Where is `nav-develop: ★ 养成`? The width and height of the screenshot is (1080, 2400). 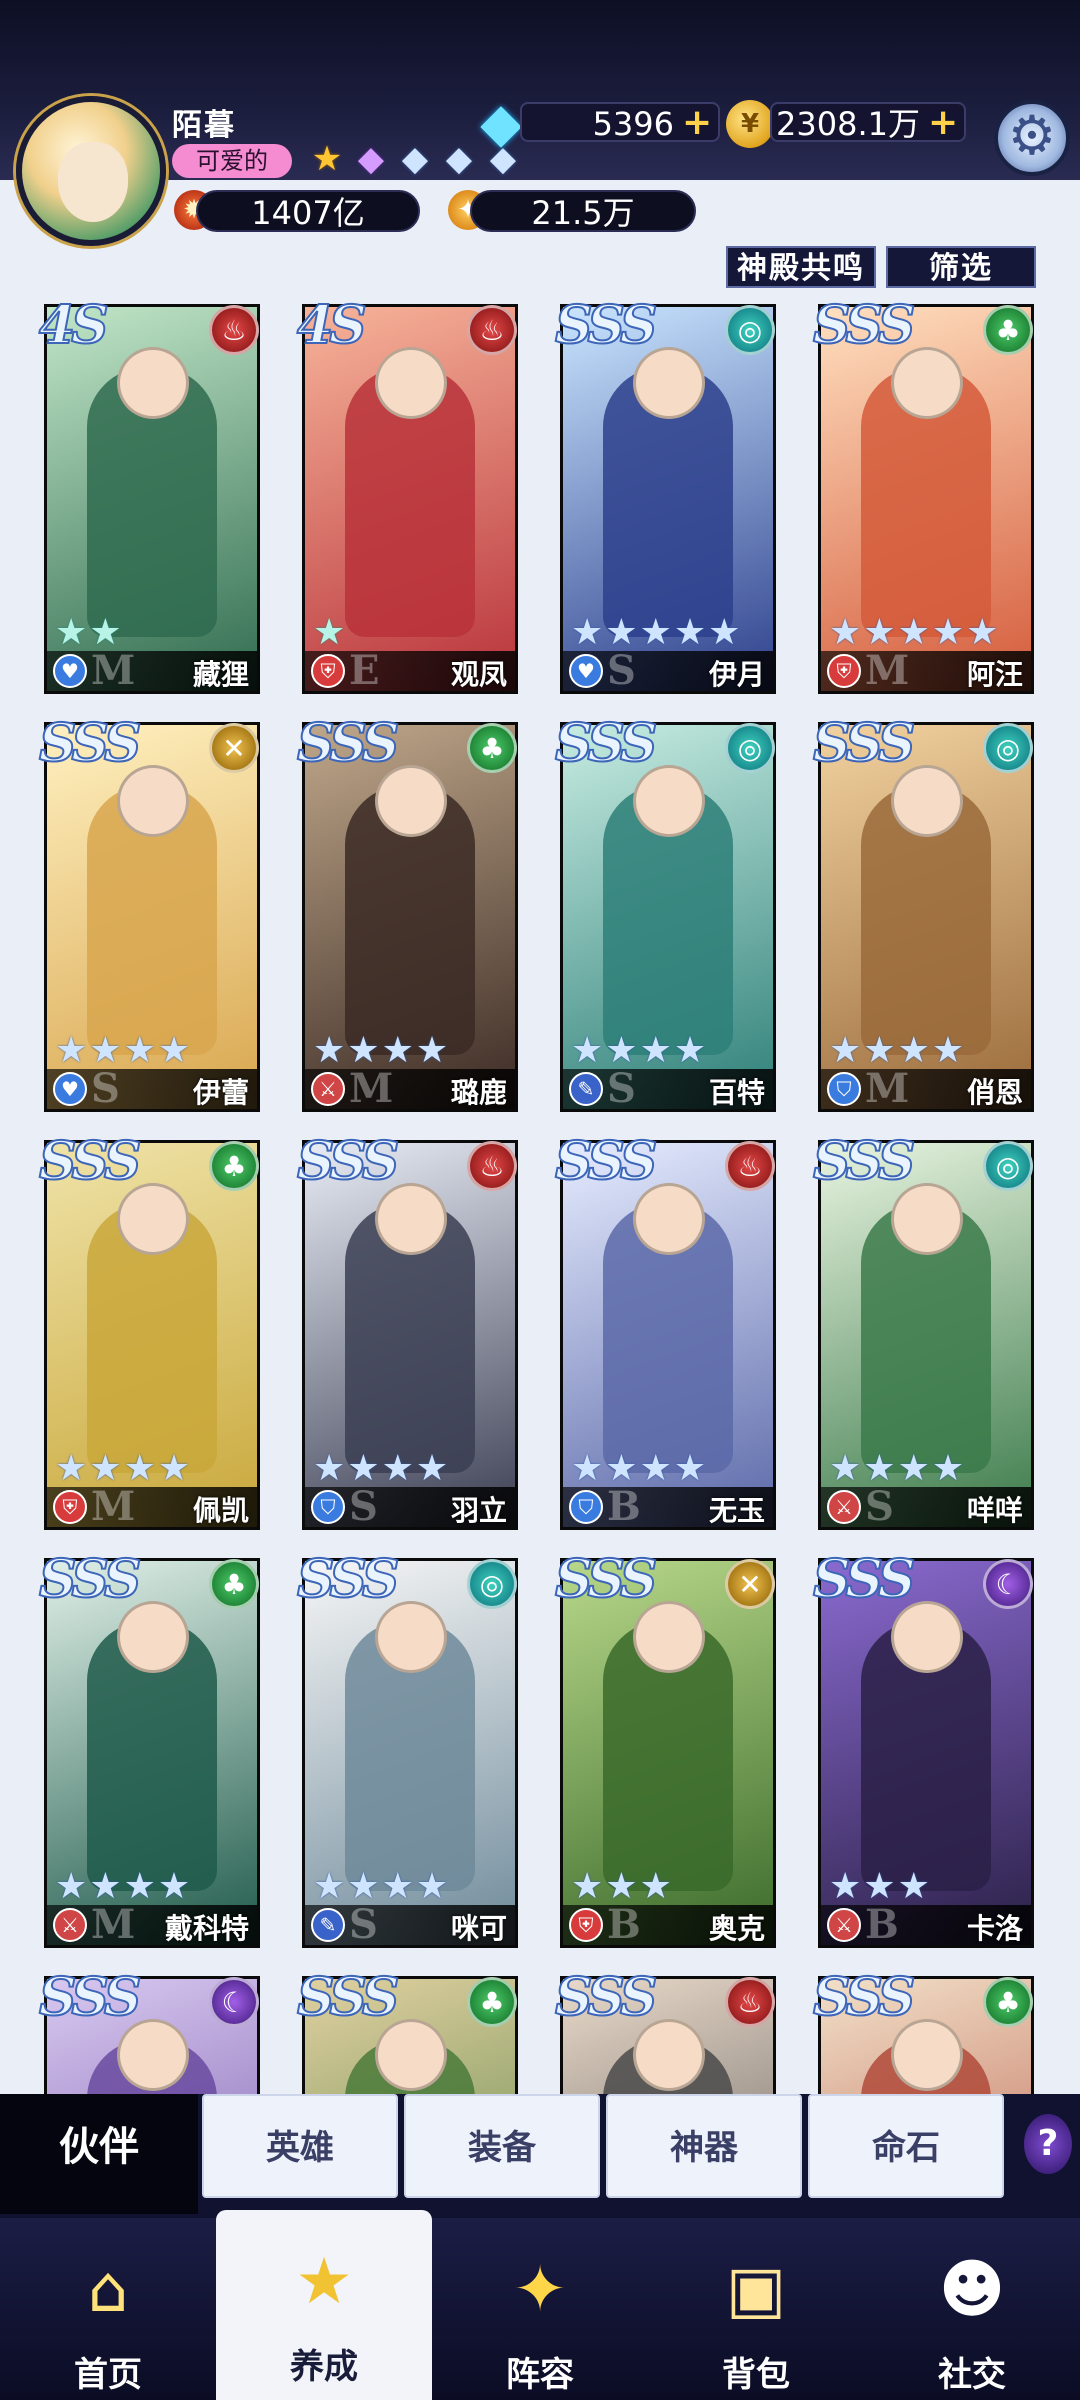
nav-develop: ★ 养成 is located at coordinates (324, 2305).